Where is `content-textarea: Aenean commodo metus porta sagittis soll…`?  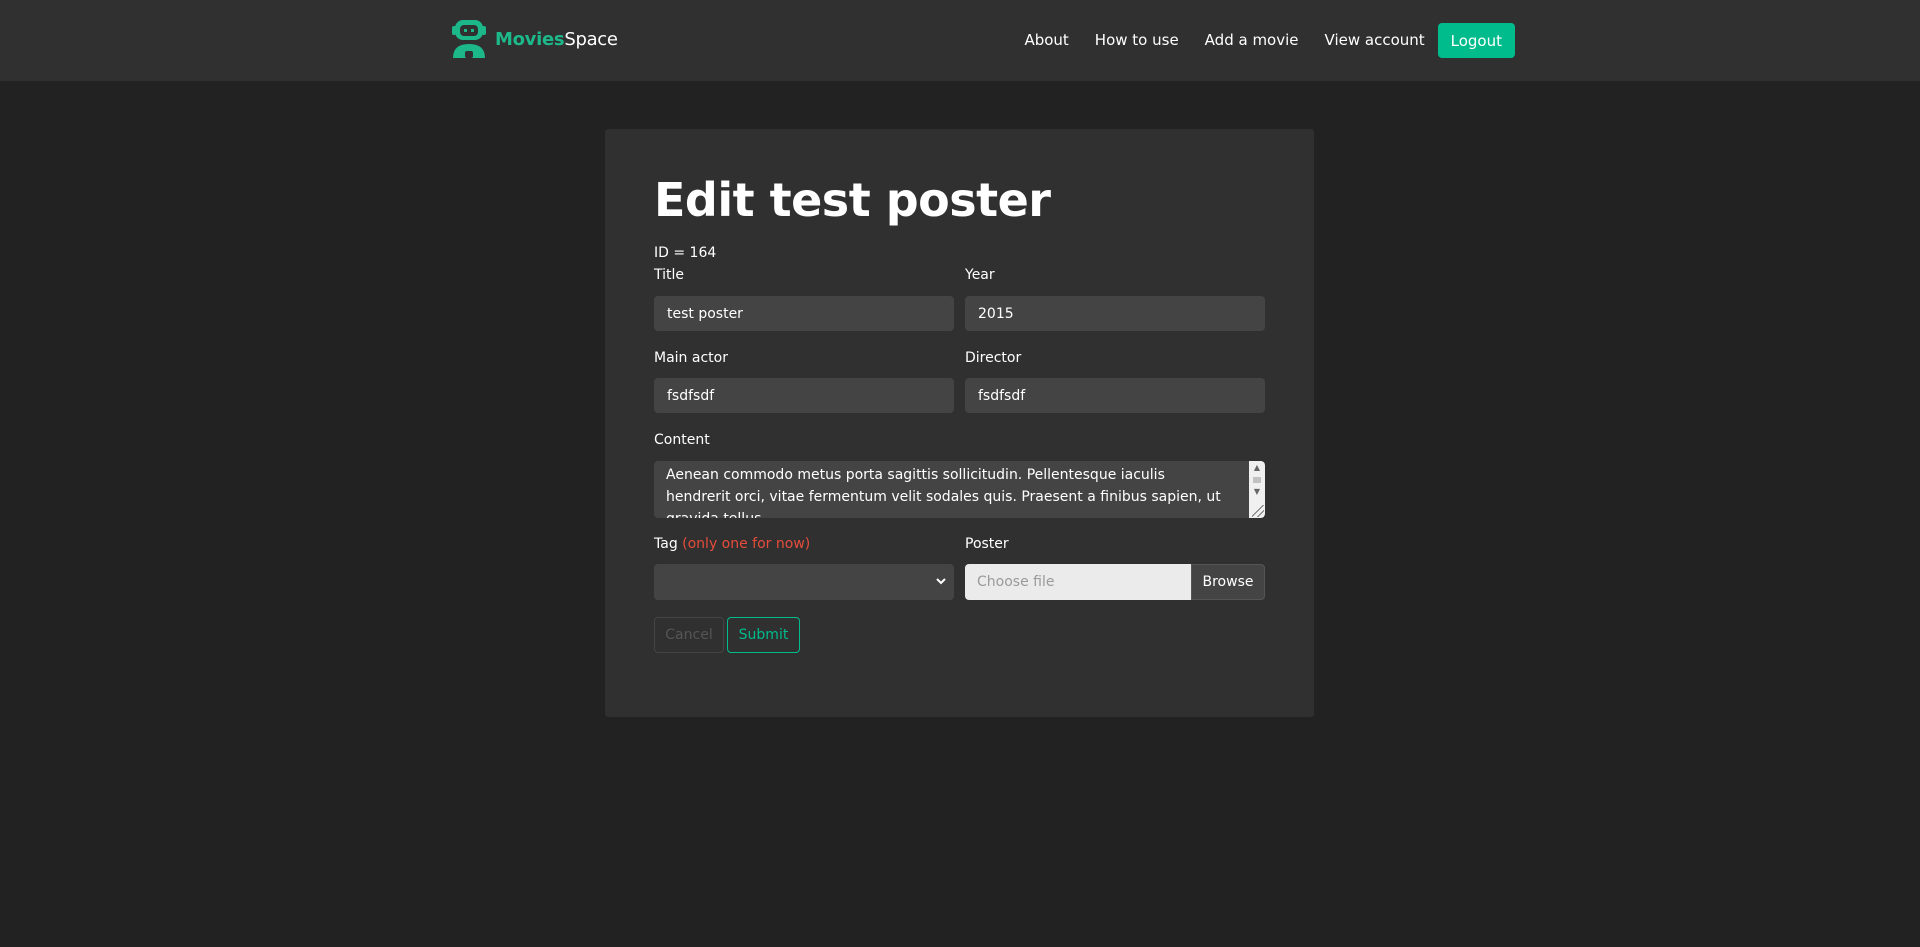 content-textarea: Aenean commodo metus porta sagittis soll… is located at coordinates (959, 489).